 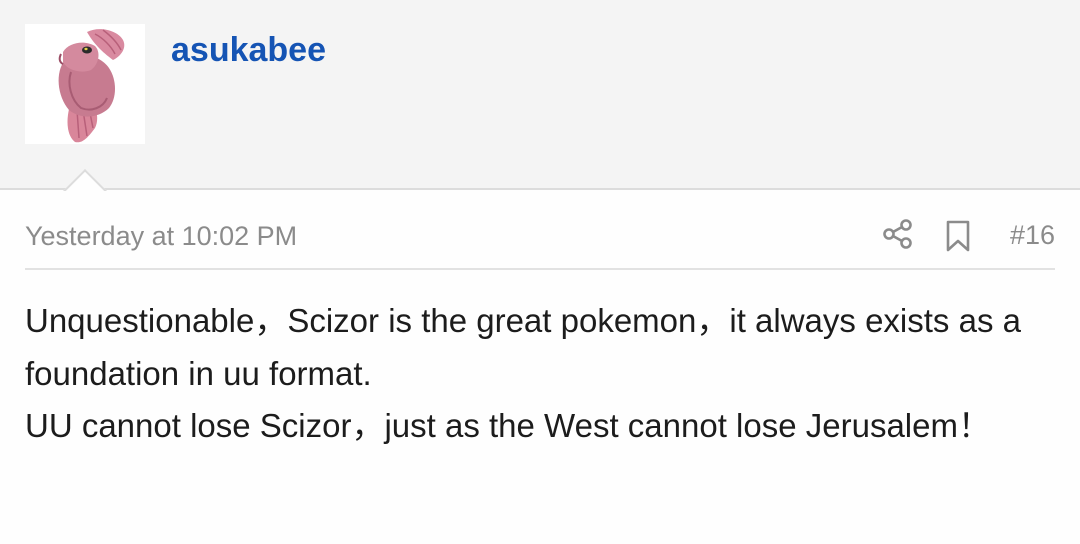 I want to click on avatar, so click(x=85, y=84).